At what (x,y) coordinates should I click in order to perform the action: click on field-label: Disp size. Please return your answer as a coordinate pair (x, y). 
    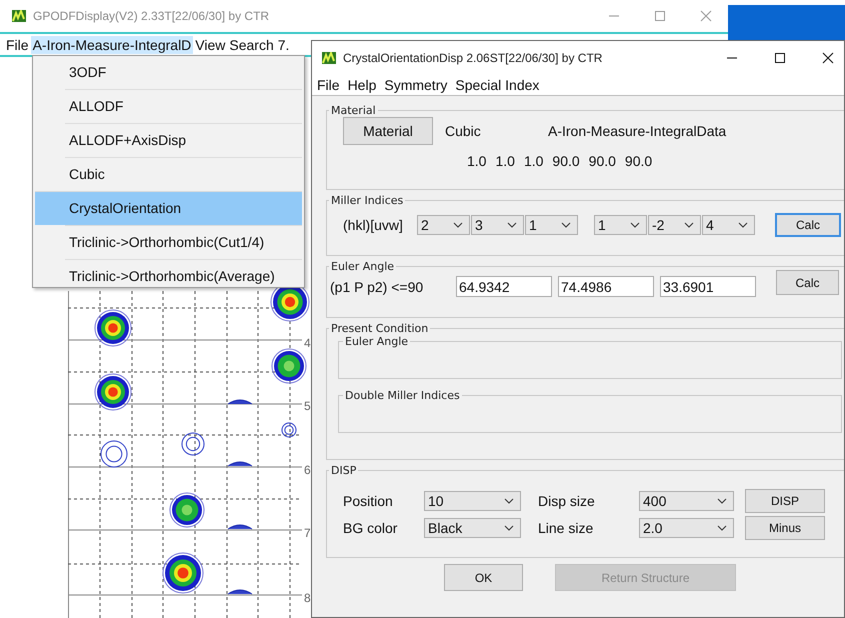
    Looking at the image, I should click on (567, 500).